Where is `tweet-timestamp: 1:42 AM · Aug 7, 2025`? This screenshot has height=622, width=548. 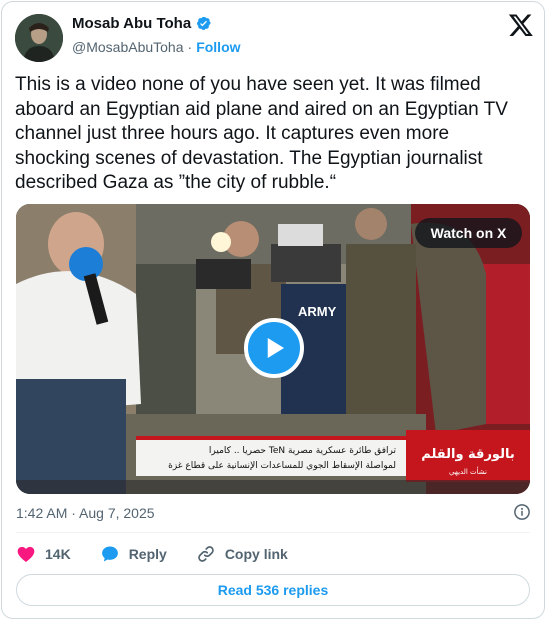 tweet-timestamp: 1:42 AM · Aug 7, 2025 is located at coordinates (85, 513).